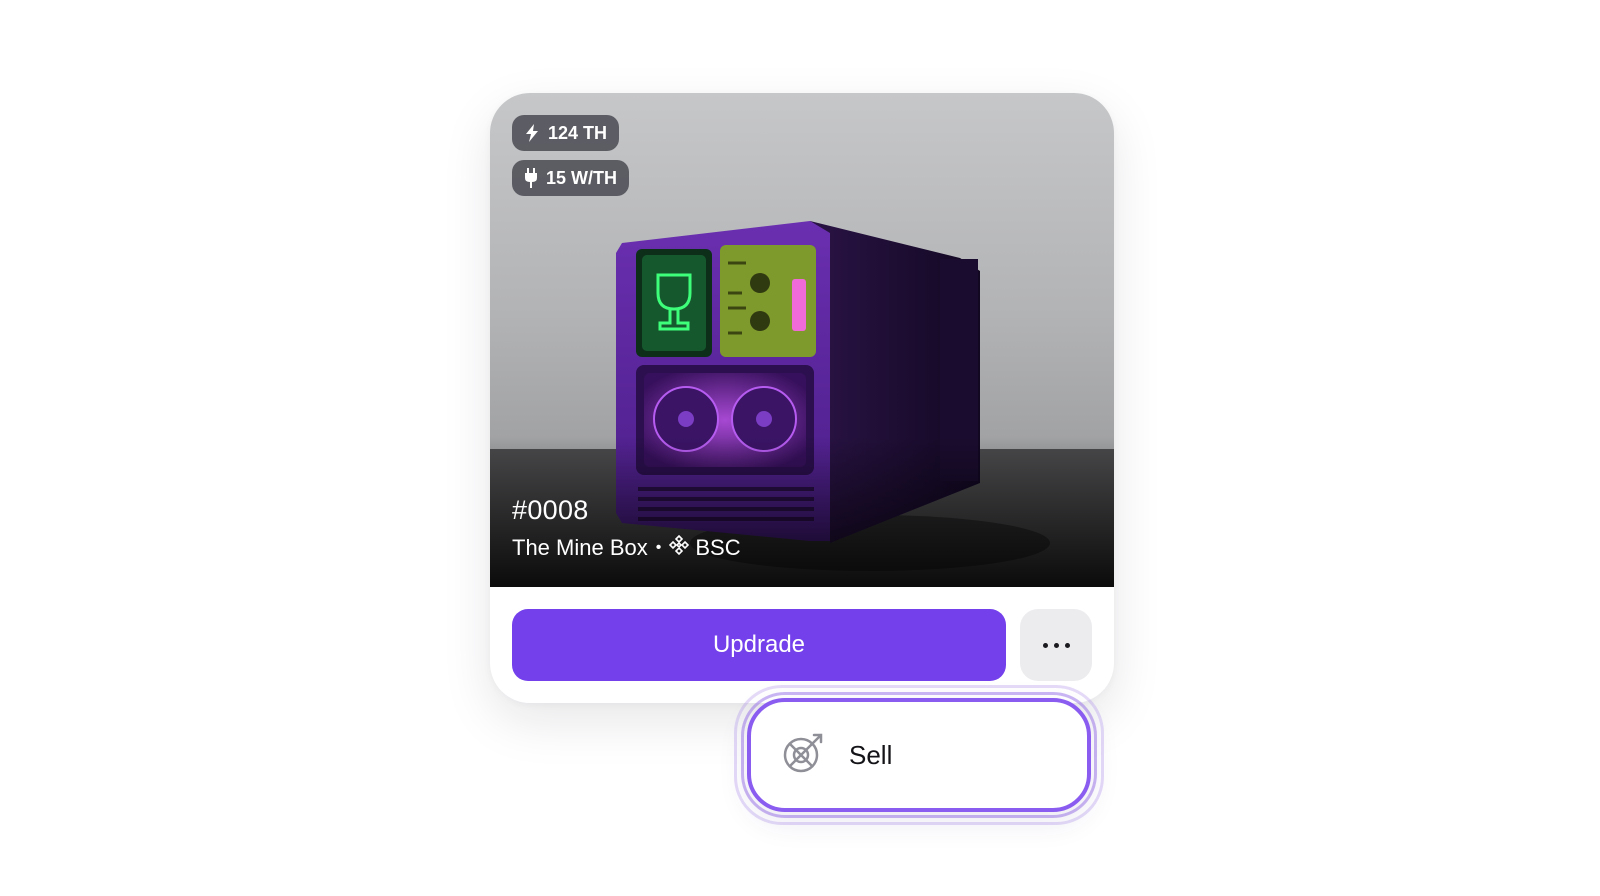 This screenshot has width=1600, height=896. I want to click on nft-meta: The Mine Box • BSC, so click(626, 547).